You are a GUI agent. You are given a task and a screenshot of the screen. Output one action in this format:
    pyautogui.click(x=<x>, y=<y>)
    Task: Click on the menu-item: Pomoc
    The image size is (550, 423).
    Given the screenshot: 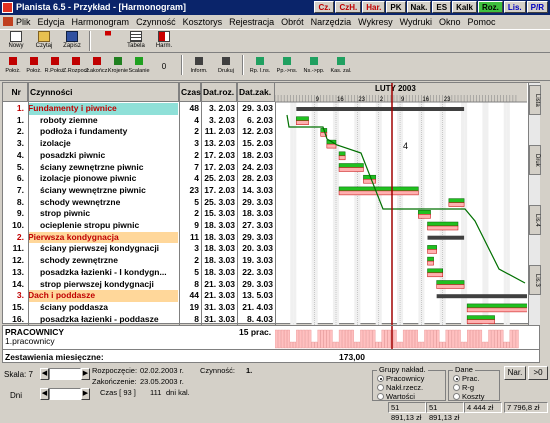 What is the action you would take?
    pyautogui.click(x=482, y=22)
    